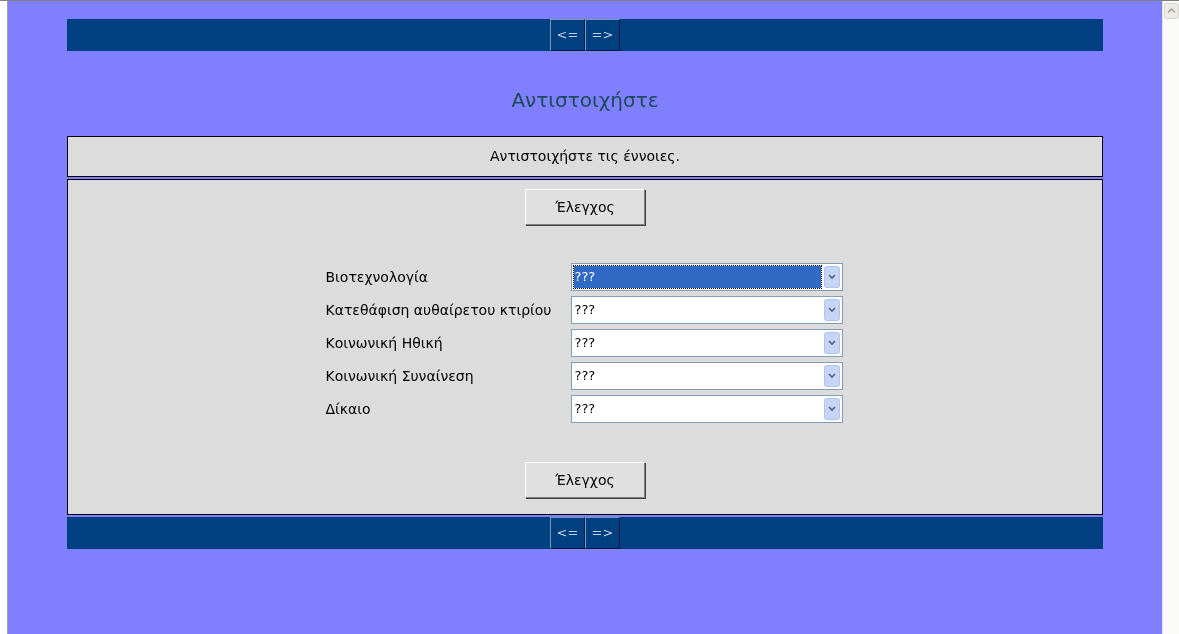  I want to click on concept-label: Κοινωνική Συναίνεση, so click(400, 376).